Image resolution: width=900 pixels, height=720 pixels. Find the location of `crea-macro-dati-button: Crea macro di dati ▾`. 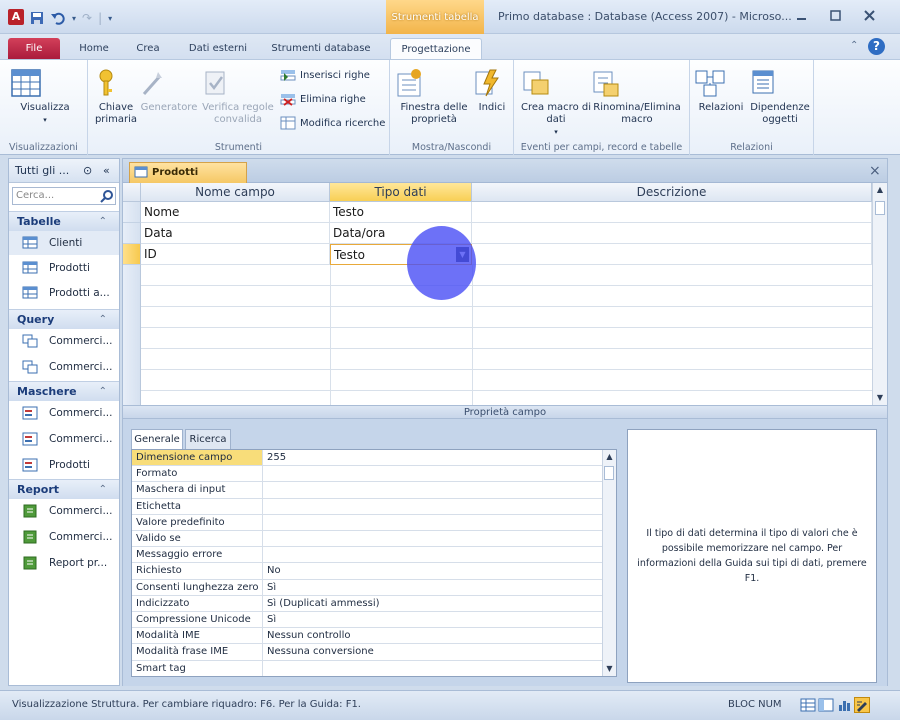

crea-macro-dati-button: Crea macro di dati ▾ is located at coordinates (556, 103).